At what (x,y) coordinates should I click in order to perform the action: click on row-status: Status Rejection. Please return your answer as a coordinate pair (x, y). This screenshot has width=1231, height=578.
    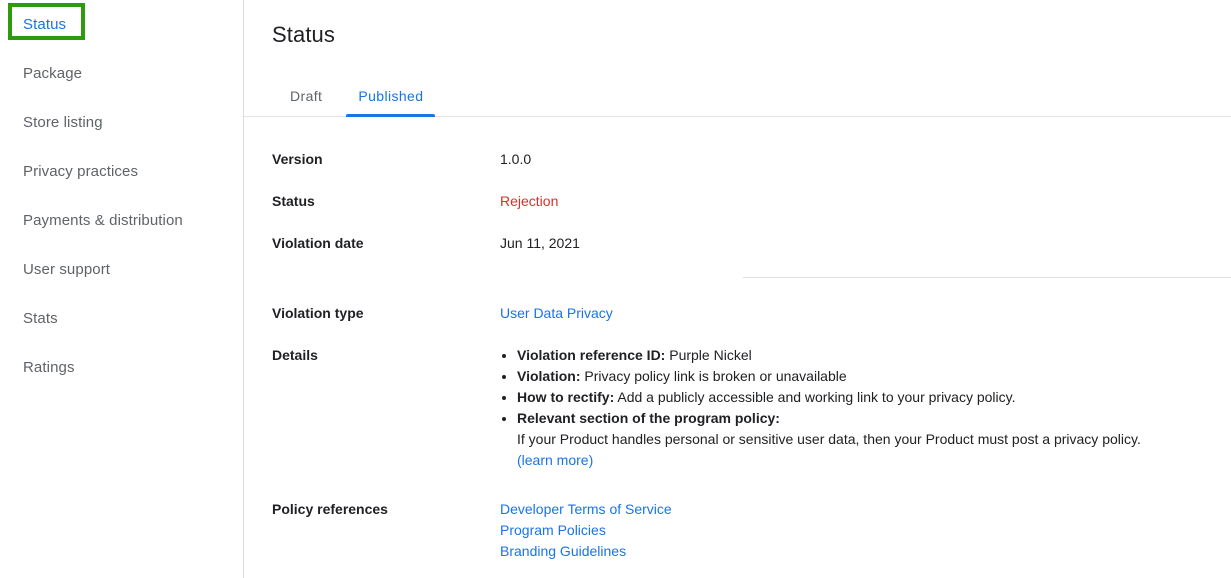
    Looking at the image, I should click on (737, 201).